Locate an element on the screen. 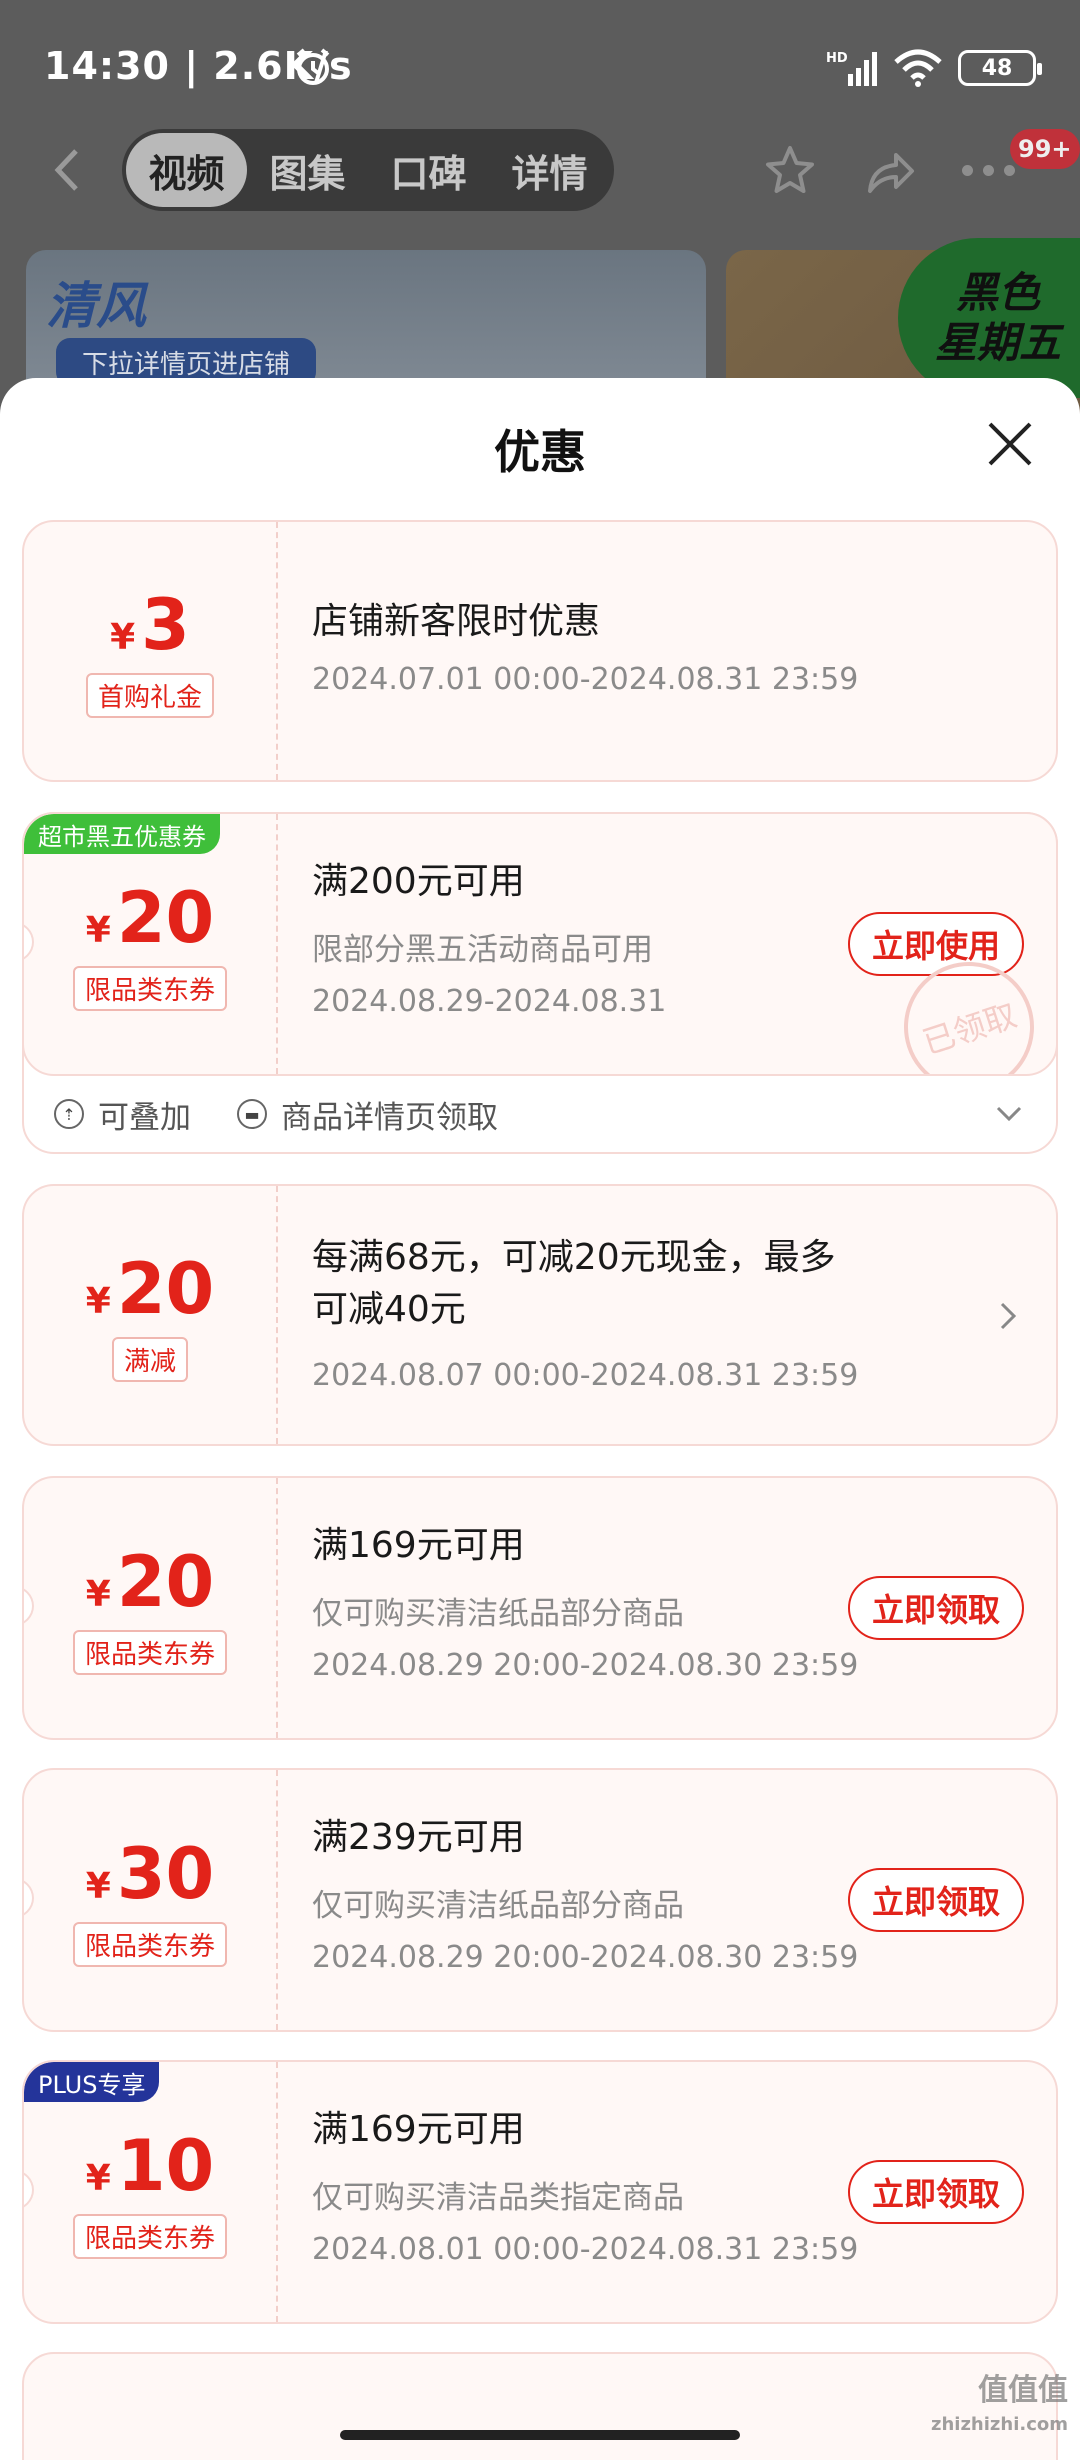 This screenshot has height=2460, width=1080. battery-icon: 48 is located at coordinates (1000, 68).